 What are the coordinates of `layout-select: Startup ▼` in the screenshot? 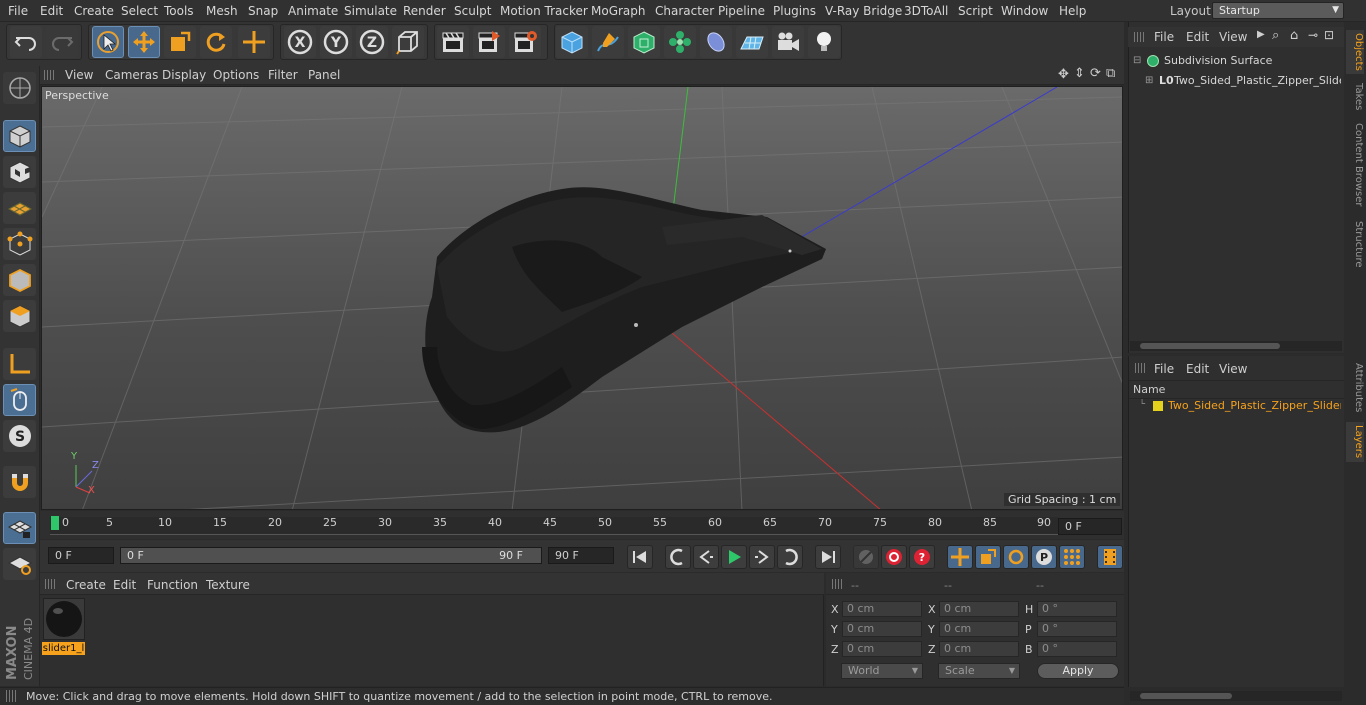 It's located at (1278, 10).